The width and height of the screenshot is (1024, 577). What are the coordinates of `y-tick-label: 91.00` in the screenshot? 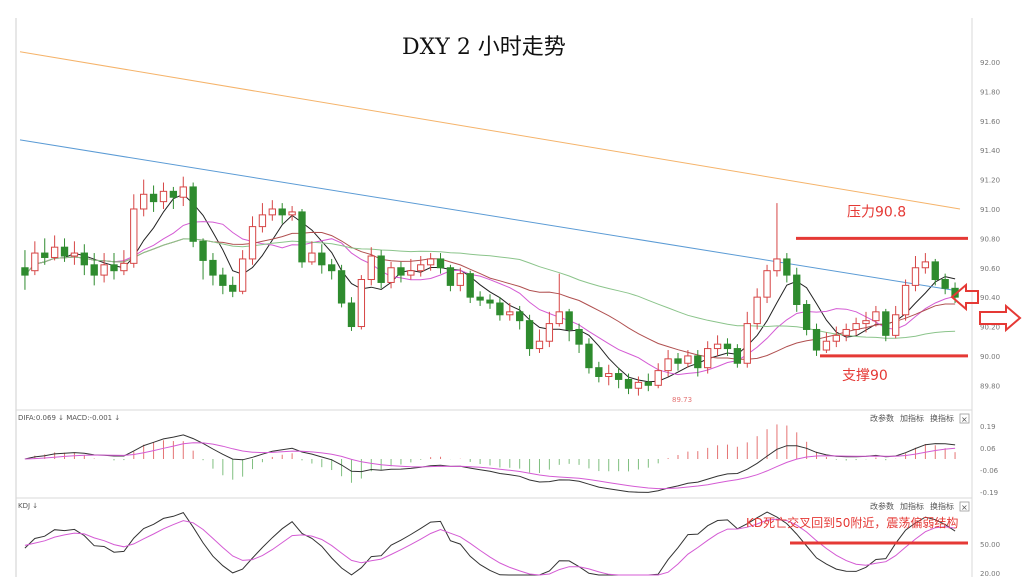 It's located at (990, 210).